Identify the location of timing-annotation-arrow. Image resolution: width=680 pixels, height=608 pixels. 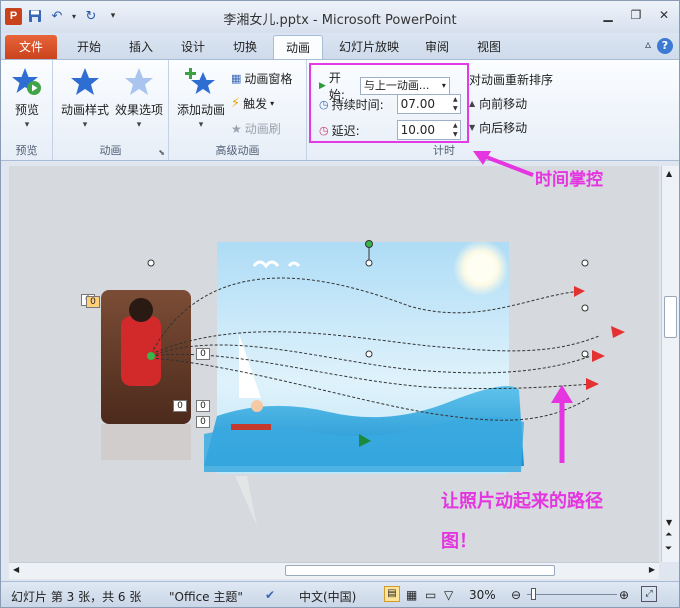
(503, 164).